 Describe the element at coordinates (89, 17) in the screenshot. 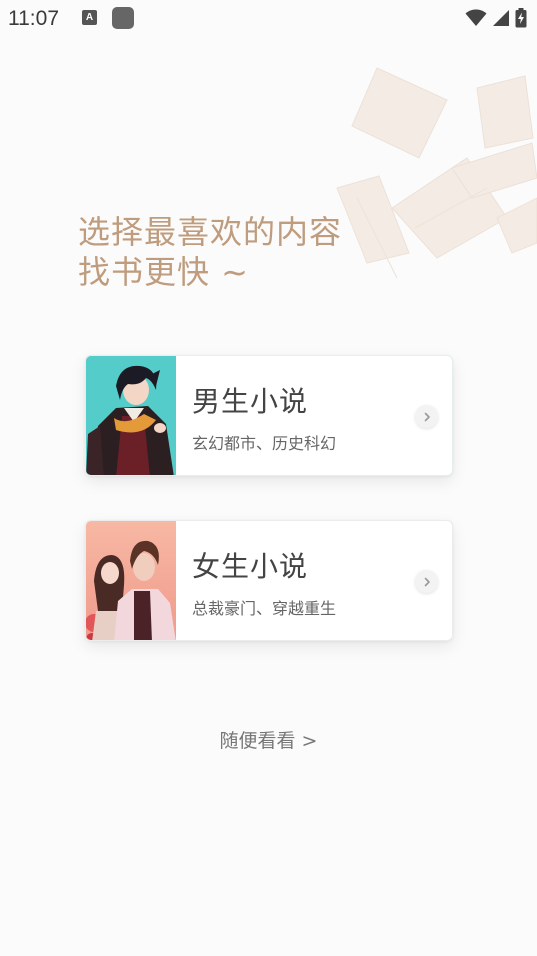

I see `a-notification-icon: A` at that location.